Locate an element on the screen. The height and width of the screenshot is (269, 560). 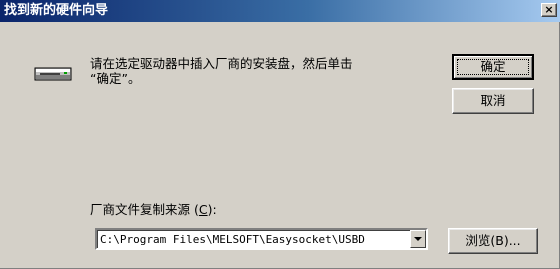
ok-button: 确定 is located at coordinates (493, 67).